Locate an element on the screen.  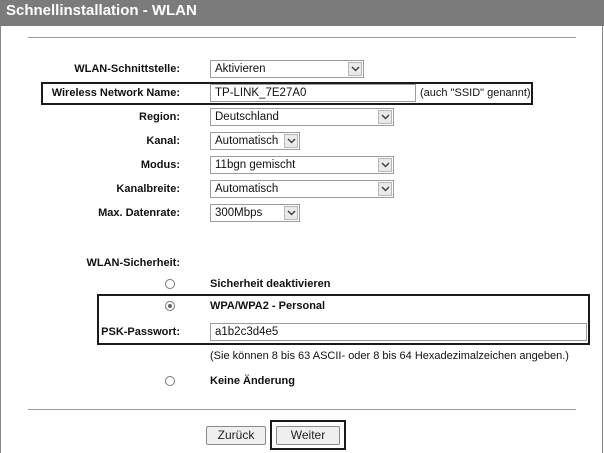
back-button: Zurück is located at coordinates (236, 435).